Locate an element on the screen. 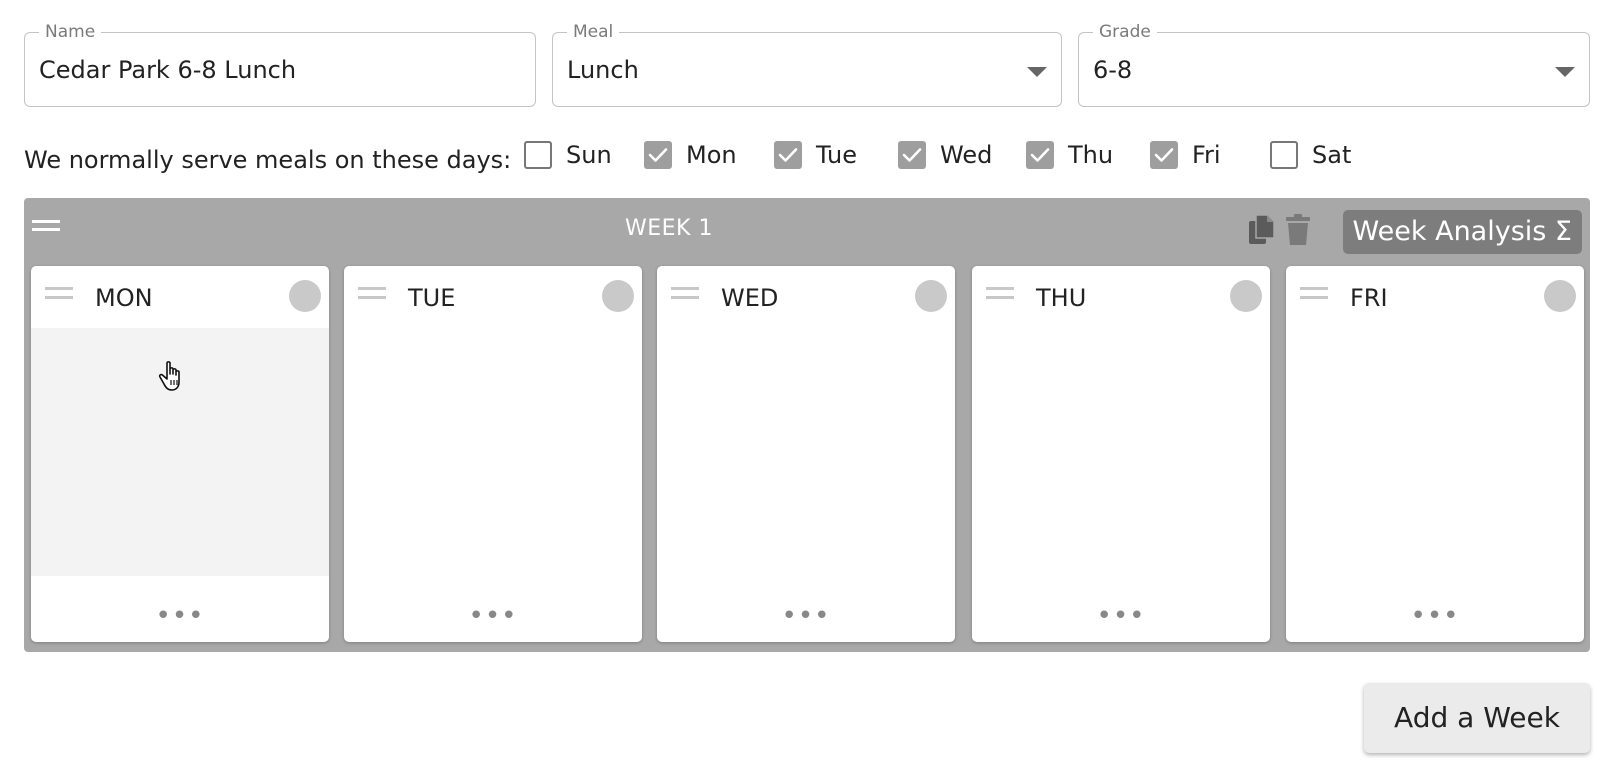 This screenshot has height=774, width=1612. day-checkbox-label: Wed is located at coordinates (966, 155).